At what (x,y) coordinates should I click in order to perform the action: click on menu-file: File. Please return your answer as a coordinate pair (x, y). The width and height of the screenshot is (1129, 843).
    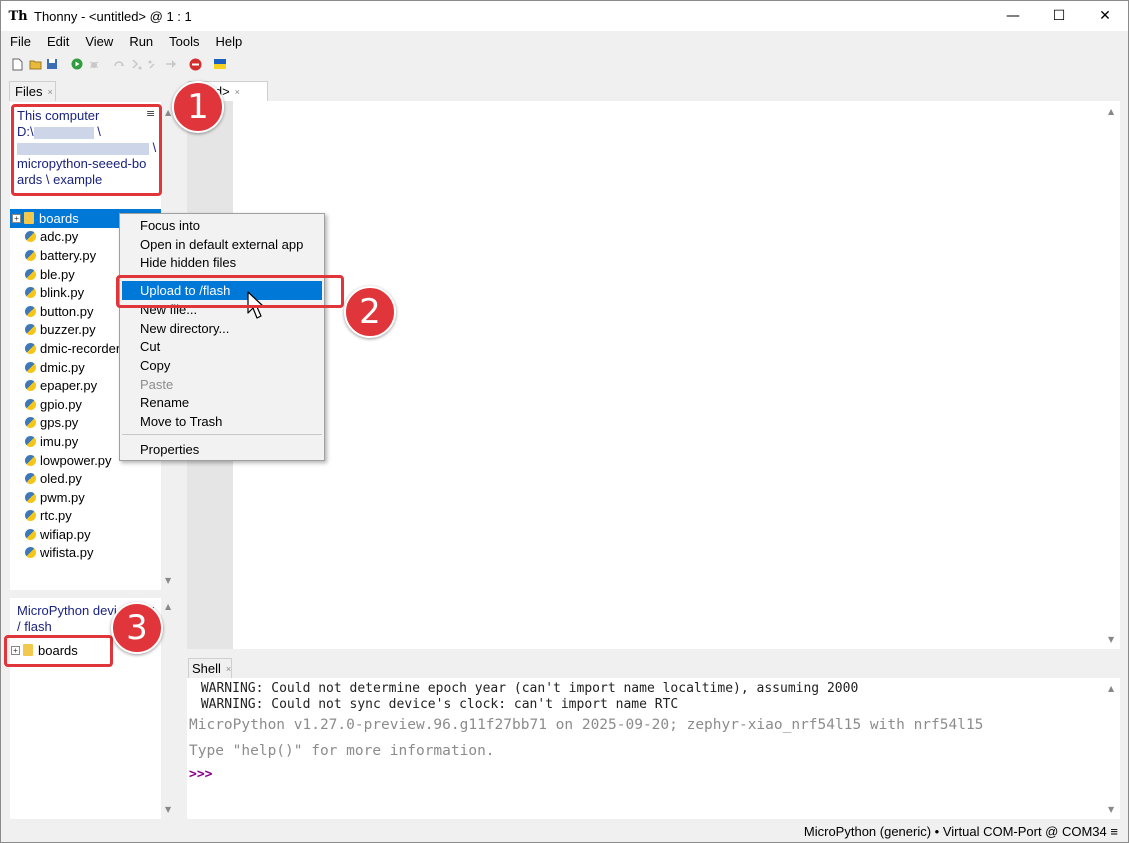
    Looking at the image, I should click on (19, 41).